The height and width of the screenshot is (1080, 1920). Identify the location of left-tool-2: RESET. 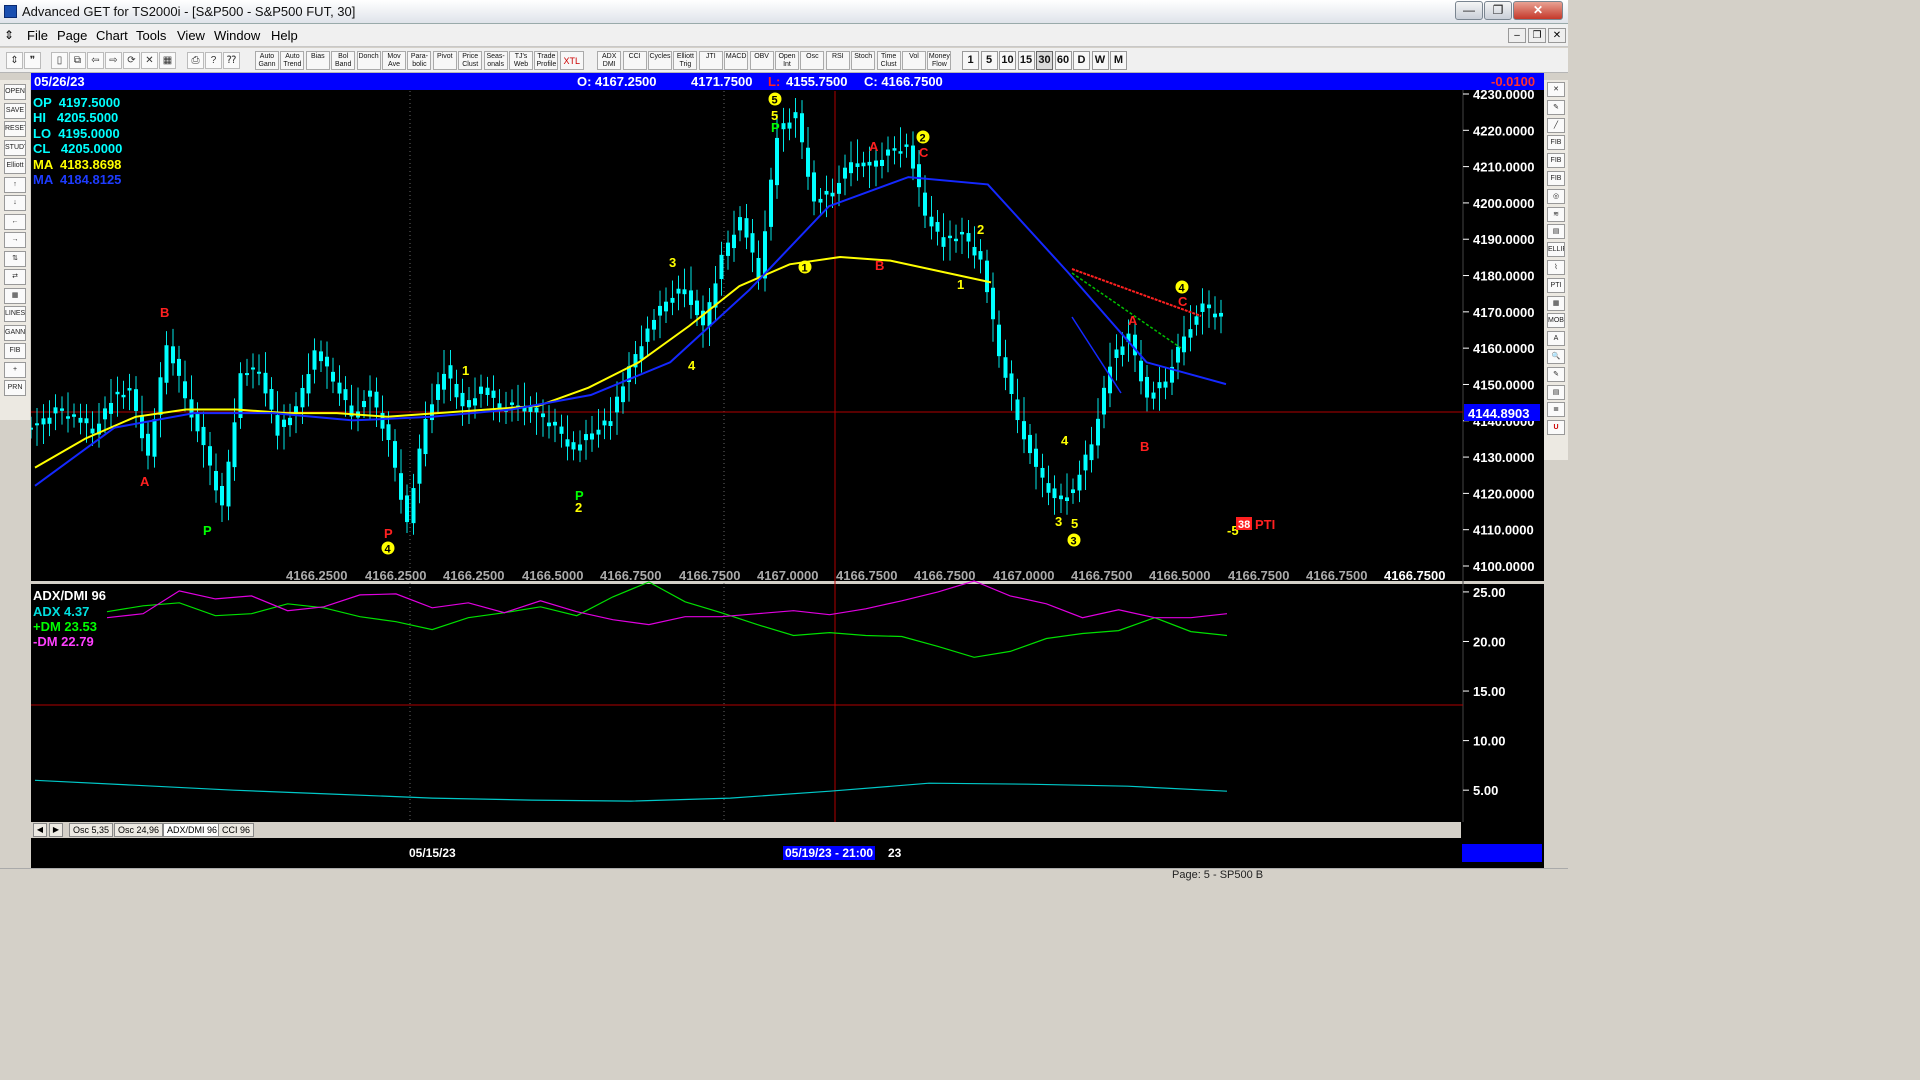
(15, 129).